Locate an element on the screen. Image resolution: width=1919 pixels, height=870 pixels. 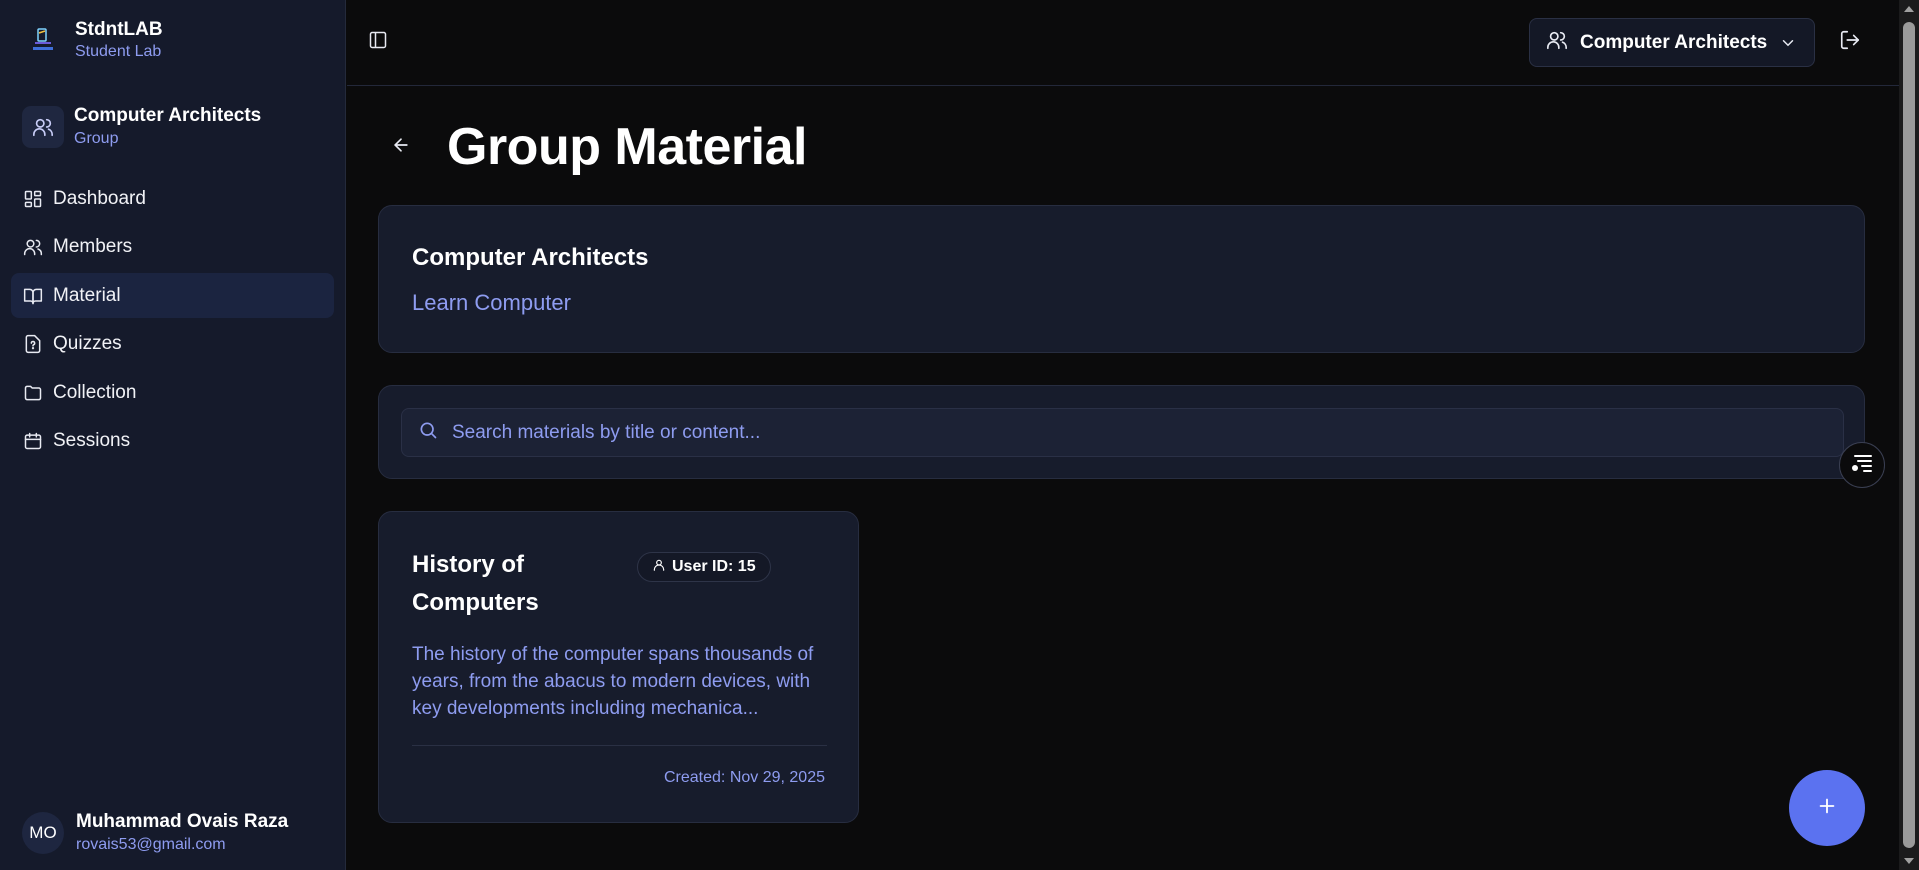
search-input is located at coordinates (1147, 432).